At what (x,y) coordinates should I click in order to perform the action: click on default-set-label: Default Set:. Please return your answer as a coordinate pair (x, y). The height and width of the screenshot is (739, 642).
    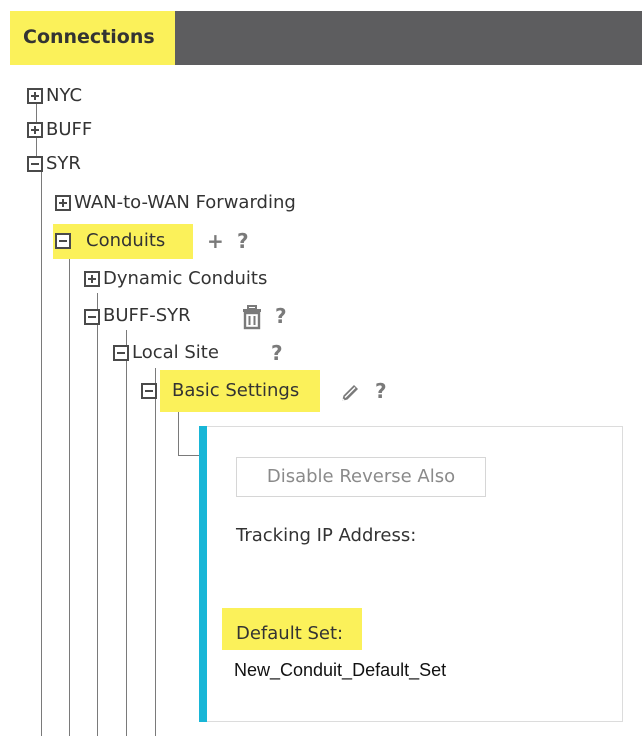
    Looking at the image, I should click on (290, 633).